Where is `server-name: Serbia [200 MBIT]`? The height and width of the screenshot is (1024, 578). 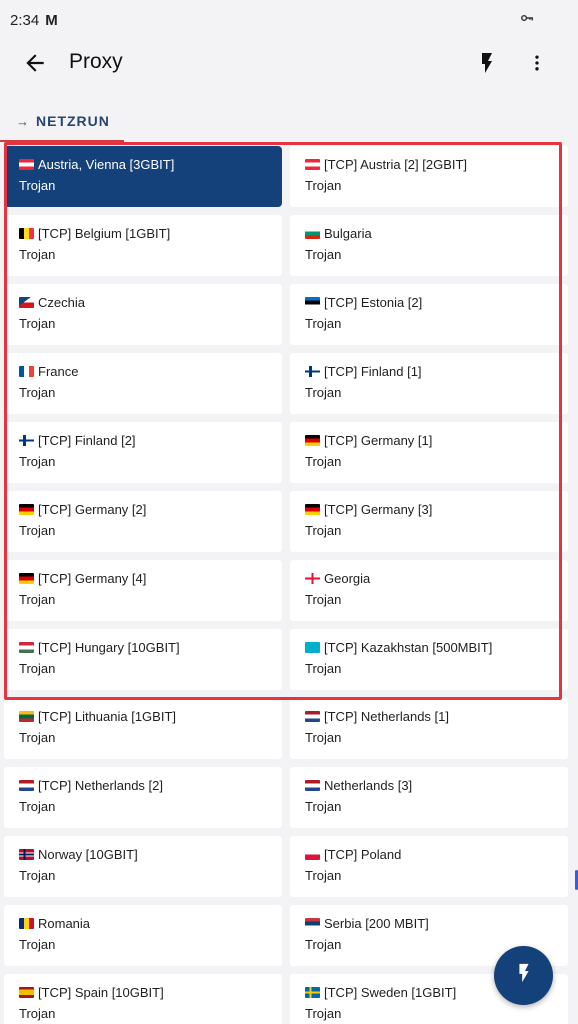 server-name: Serbia [200 MBIT] is located at coordinates (436, 923).